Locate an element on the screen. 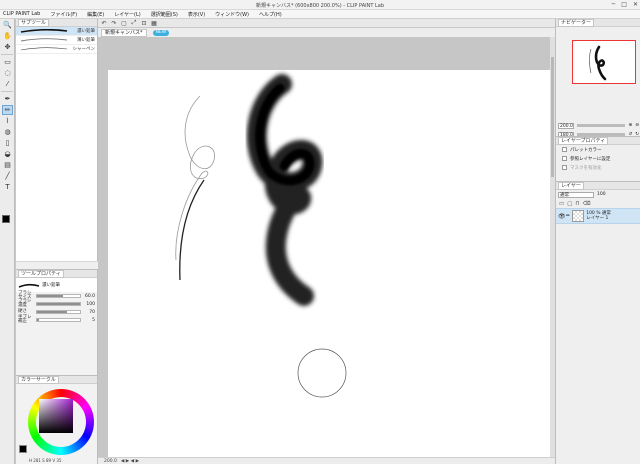  brush-item: 濃い鉛筆 is located at coordinates (56, 31).